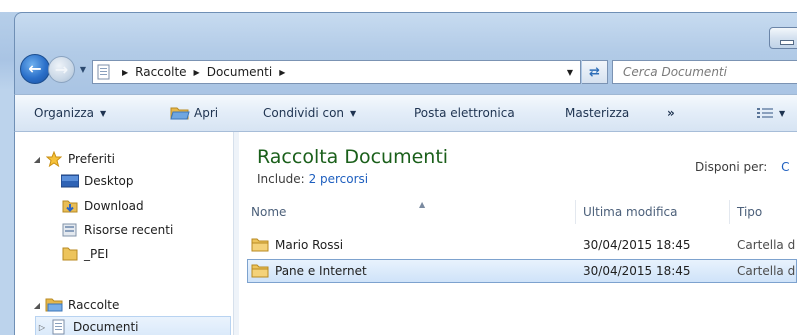 The image size is (797, 335). I want to click on arrange-label: Disponi per:, so click(731, 167).